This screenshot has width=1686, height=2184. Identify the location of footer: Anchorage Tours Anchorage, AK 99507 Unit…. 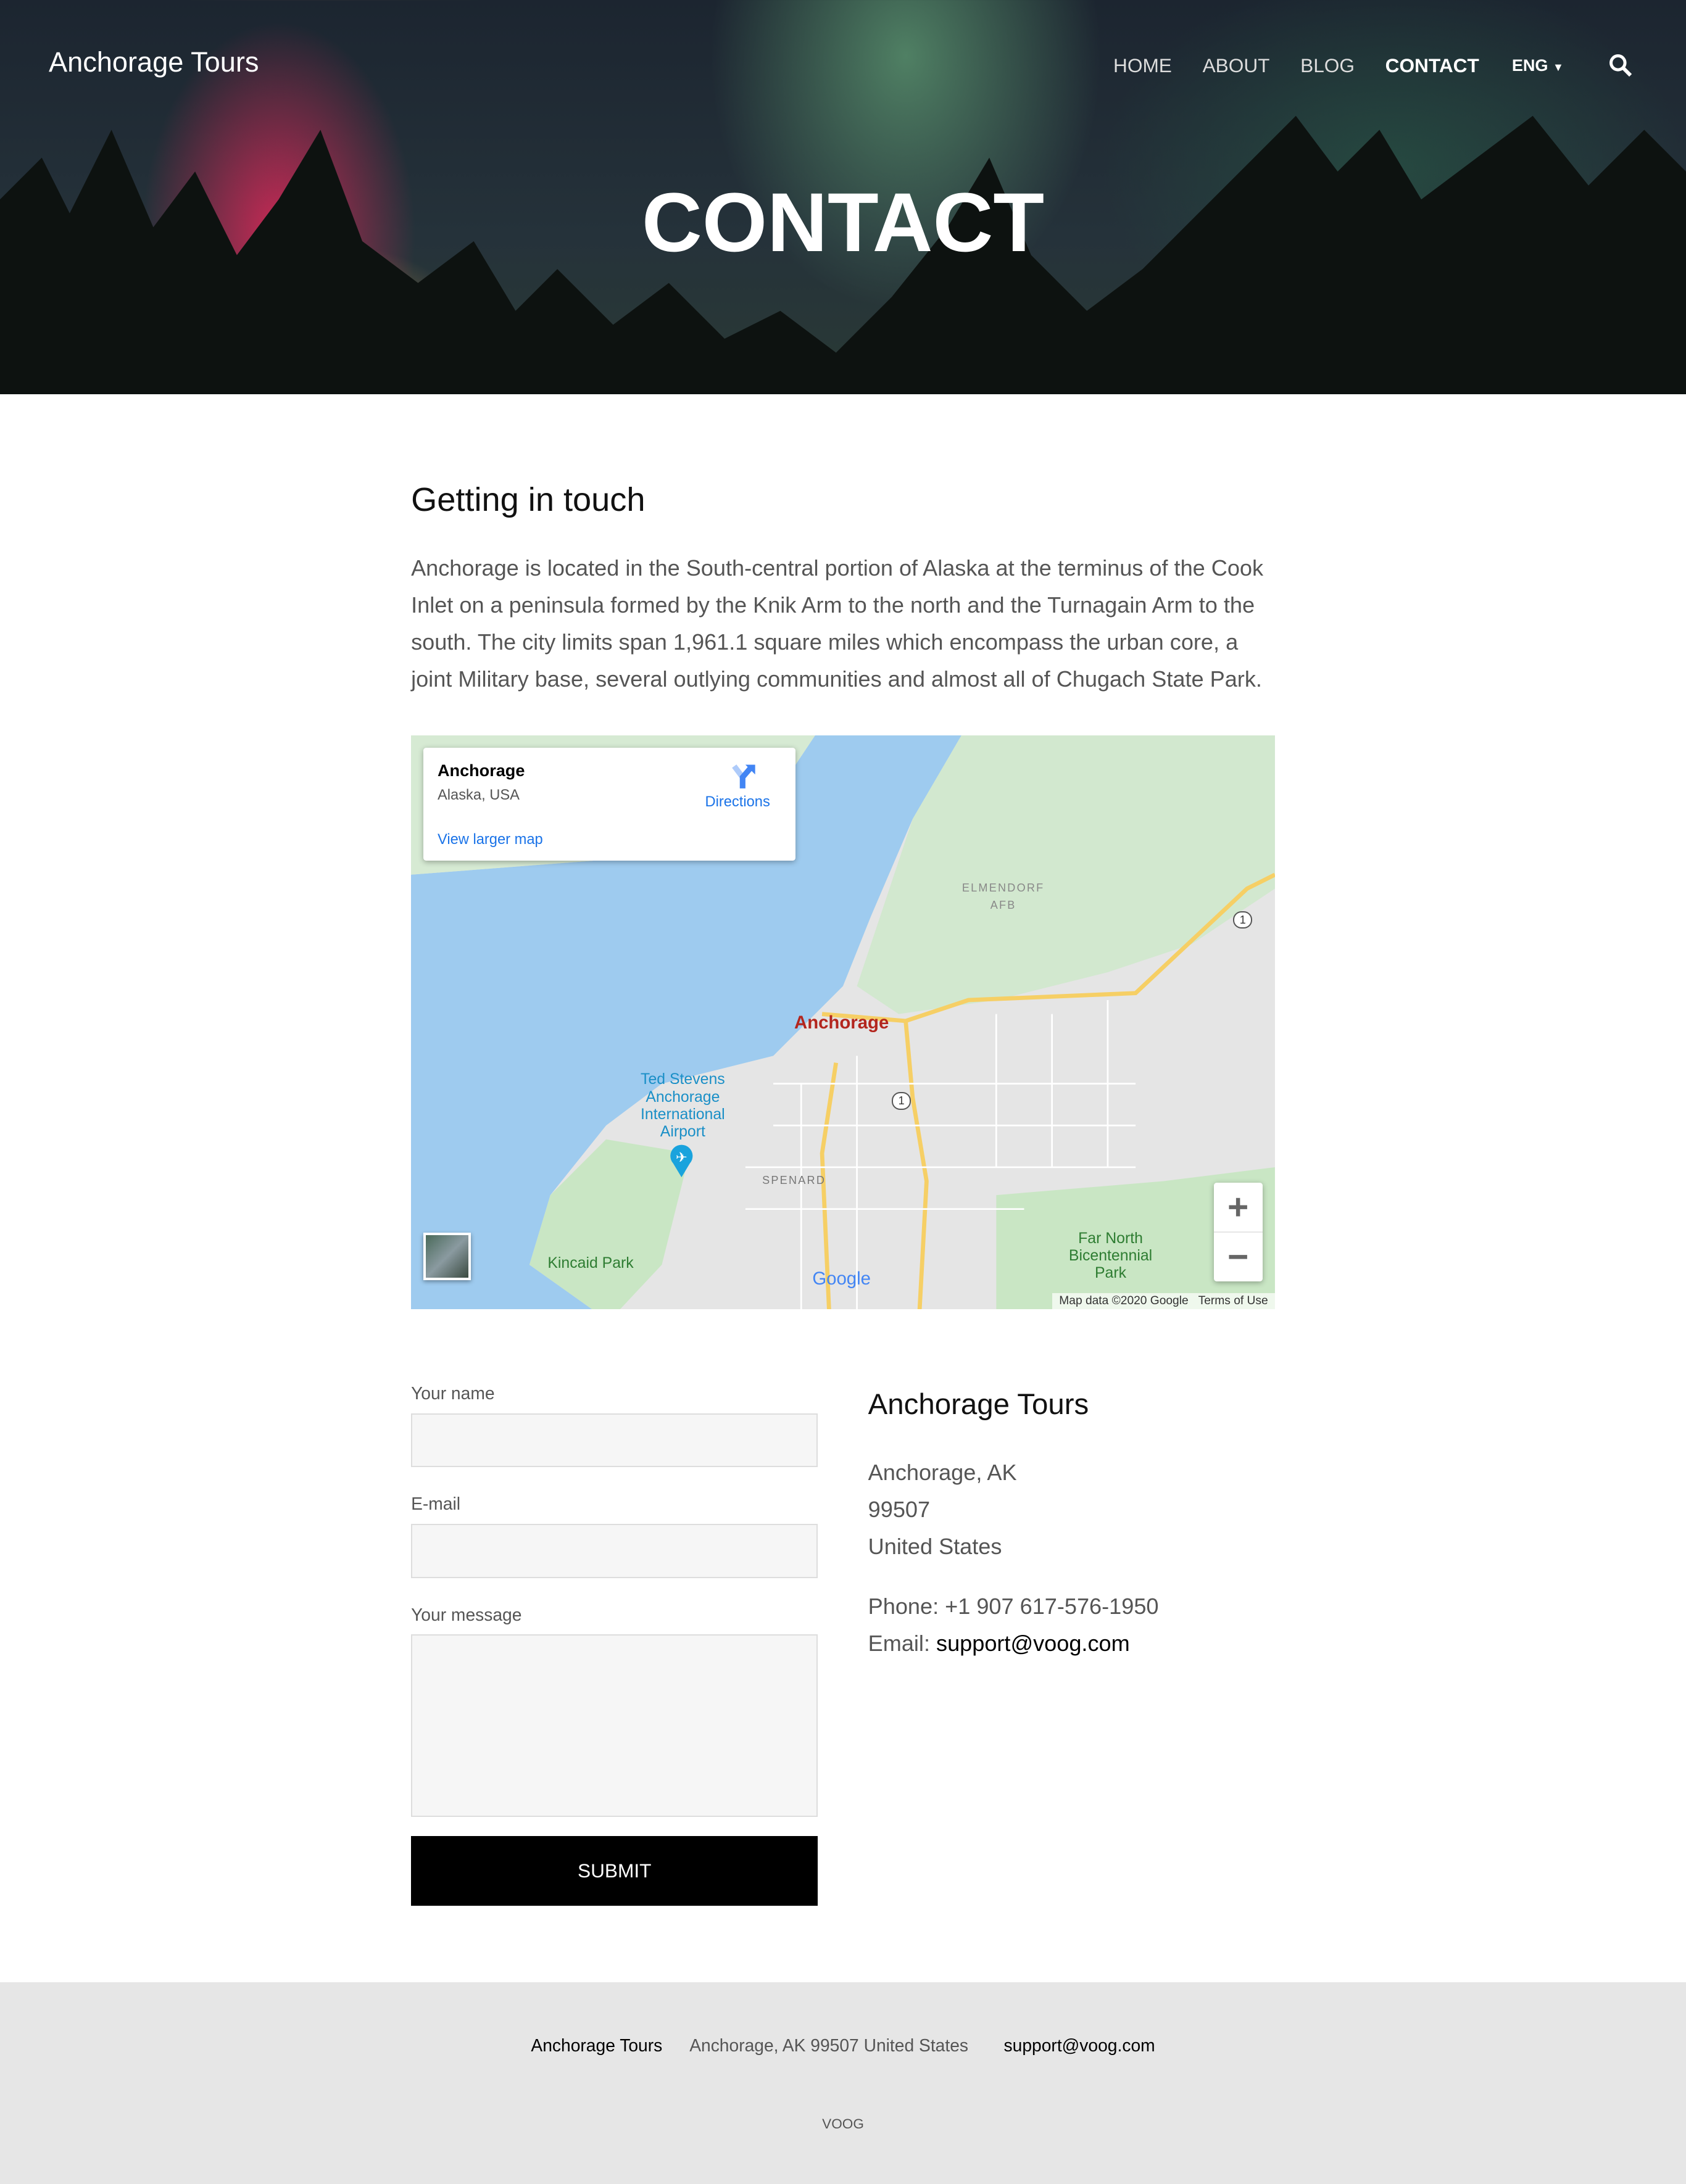
(843, 2083).